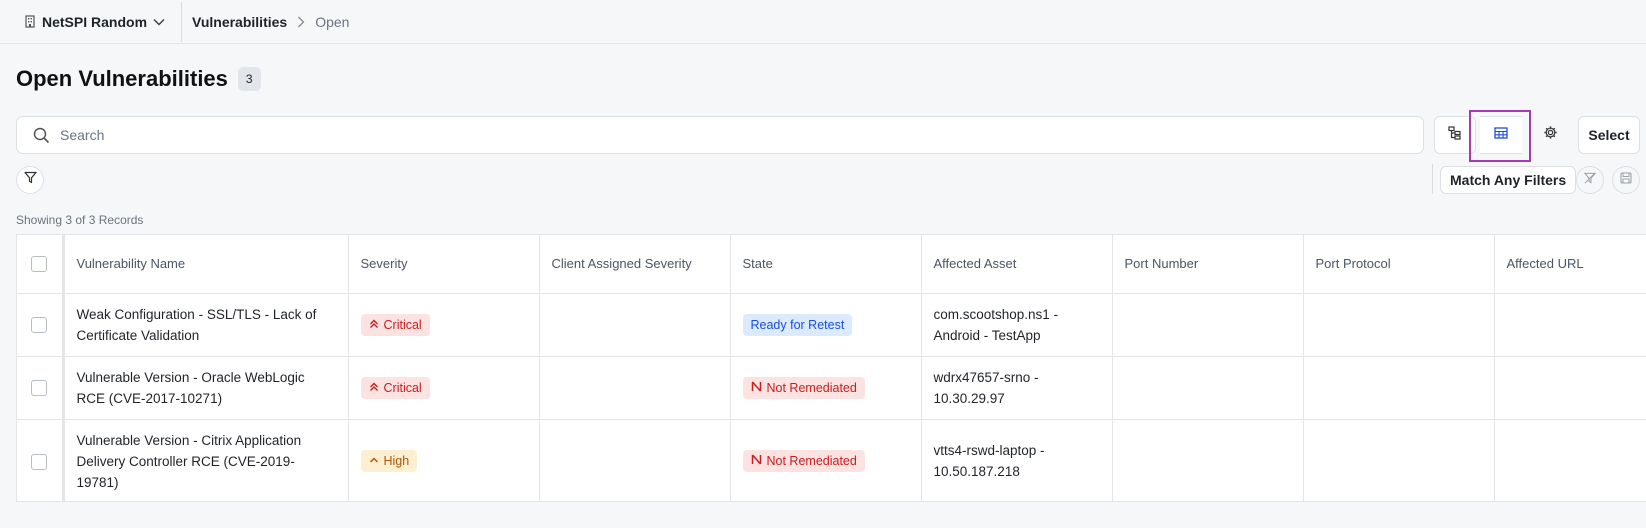  What do you see at coordinates (95, 21) in the screenshot?
I see `org-name: NetSPI Random` at bounding box center [95, 21].